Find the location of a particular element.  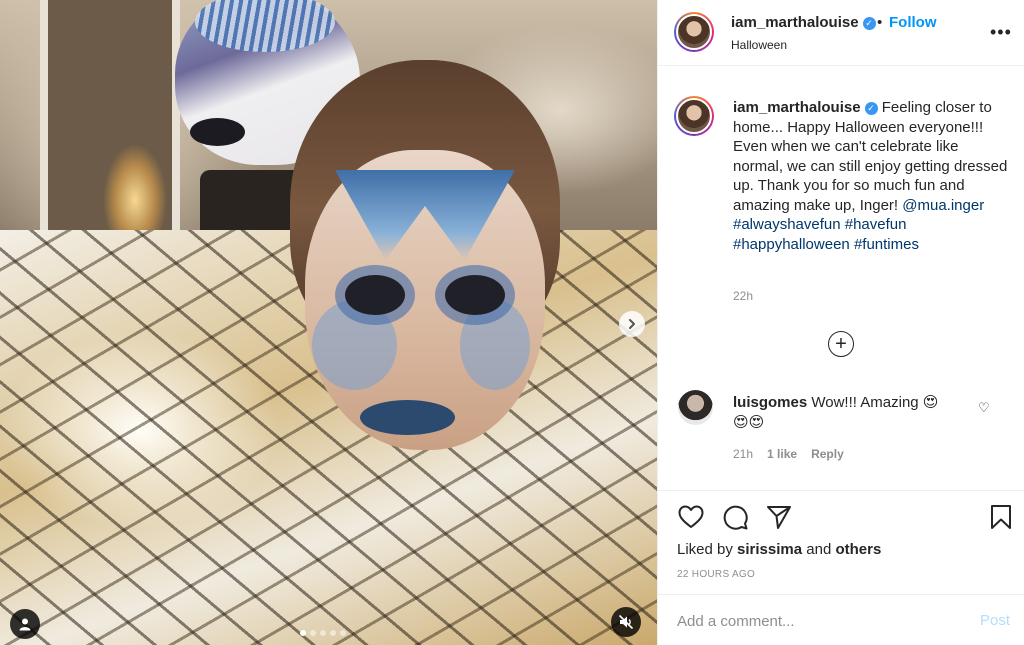

caption-mention: @mua.inger is located at coordinates (943, 205).